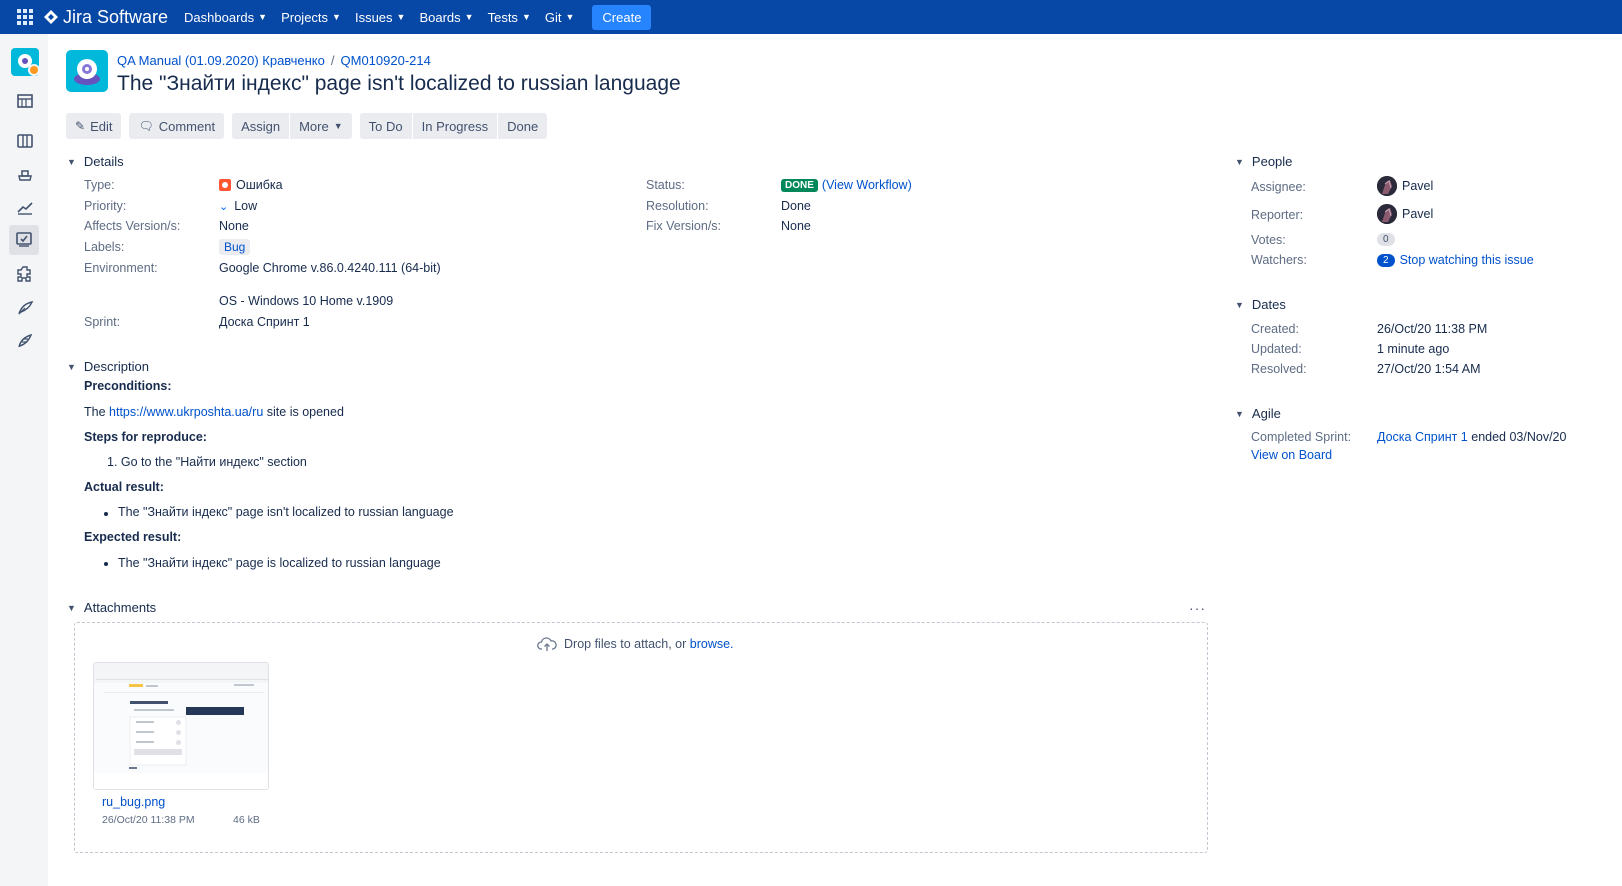  What do you see at coordinates (446, 17) in the screenshot?
I see `nav-boards: Boards ▼` at bounding box center [446, 17].